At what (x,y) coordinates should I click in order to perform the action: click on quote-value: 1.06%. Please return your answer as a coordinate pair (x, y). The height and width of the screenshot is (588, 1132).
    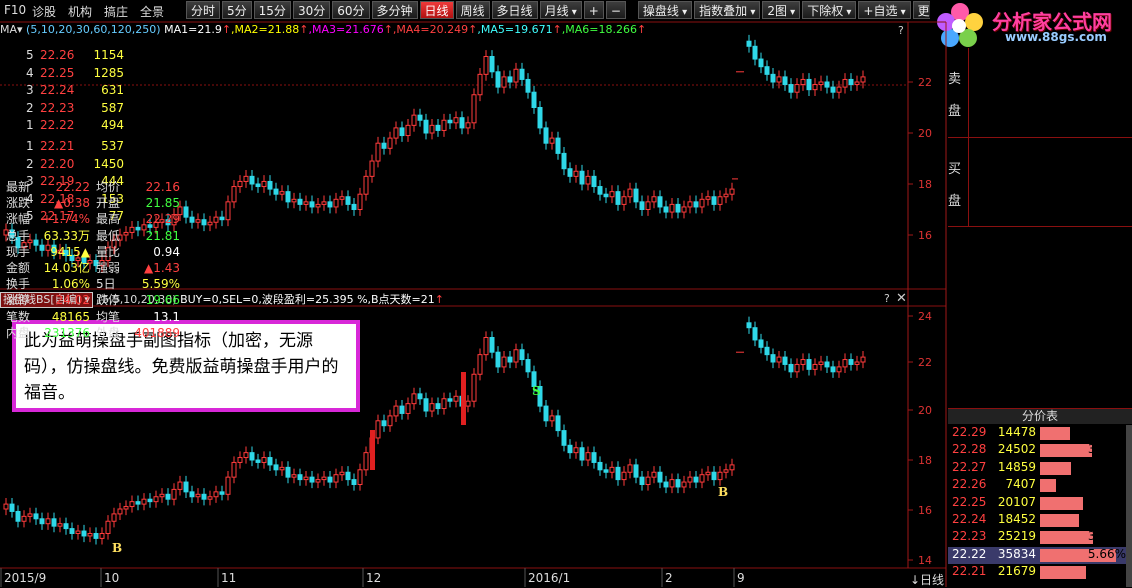
    Looking at the image, I should click on (70, 284).